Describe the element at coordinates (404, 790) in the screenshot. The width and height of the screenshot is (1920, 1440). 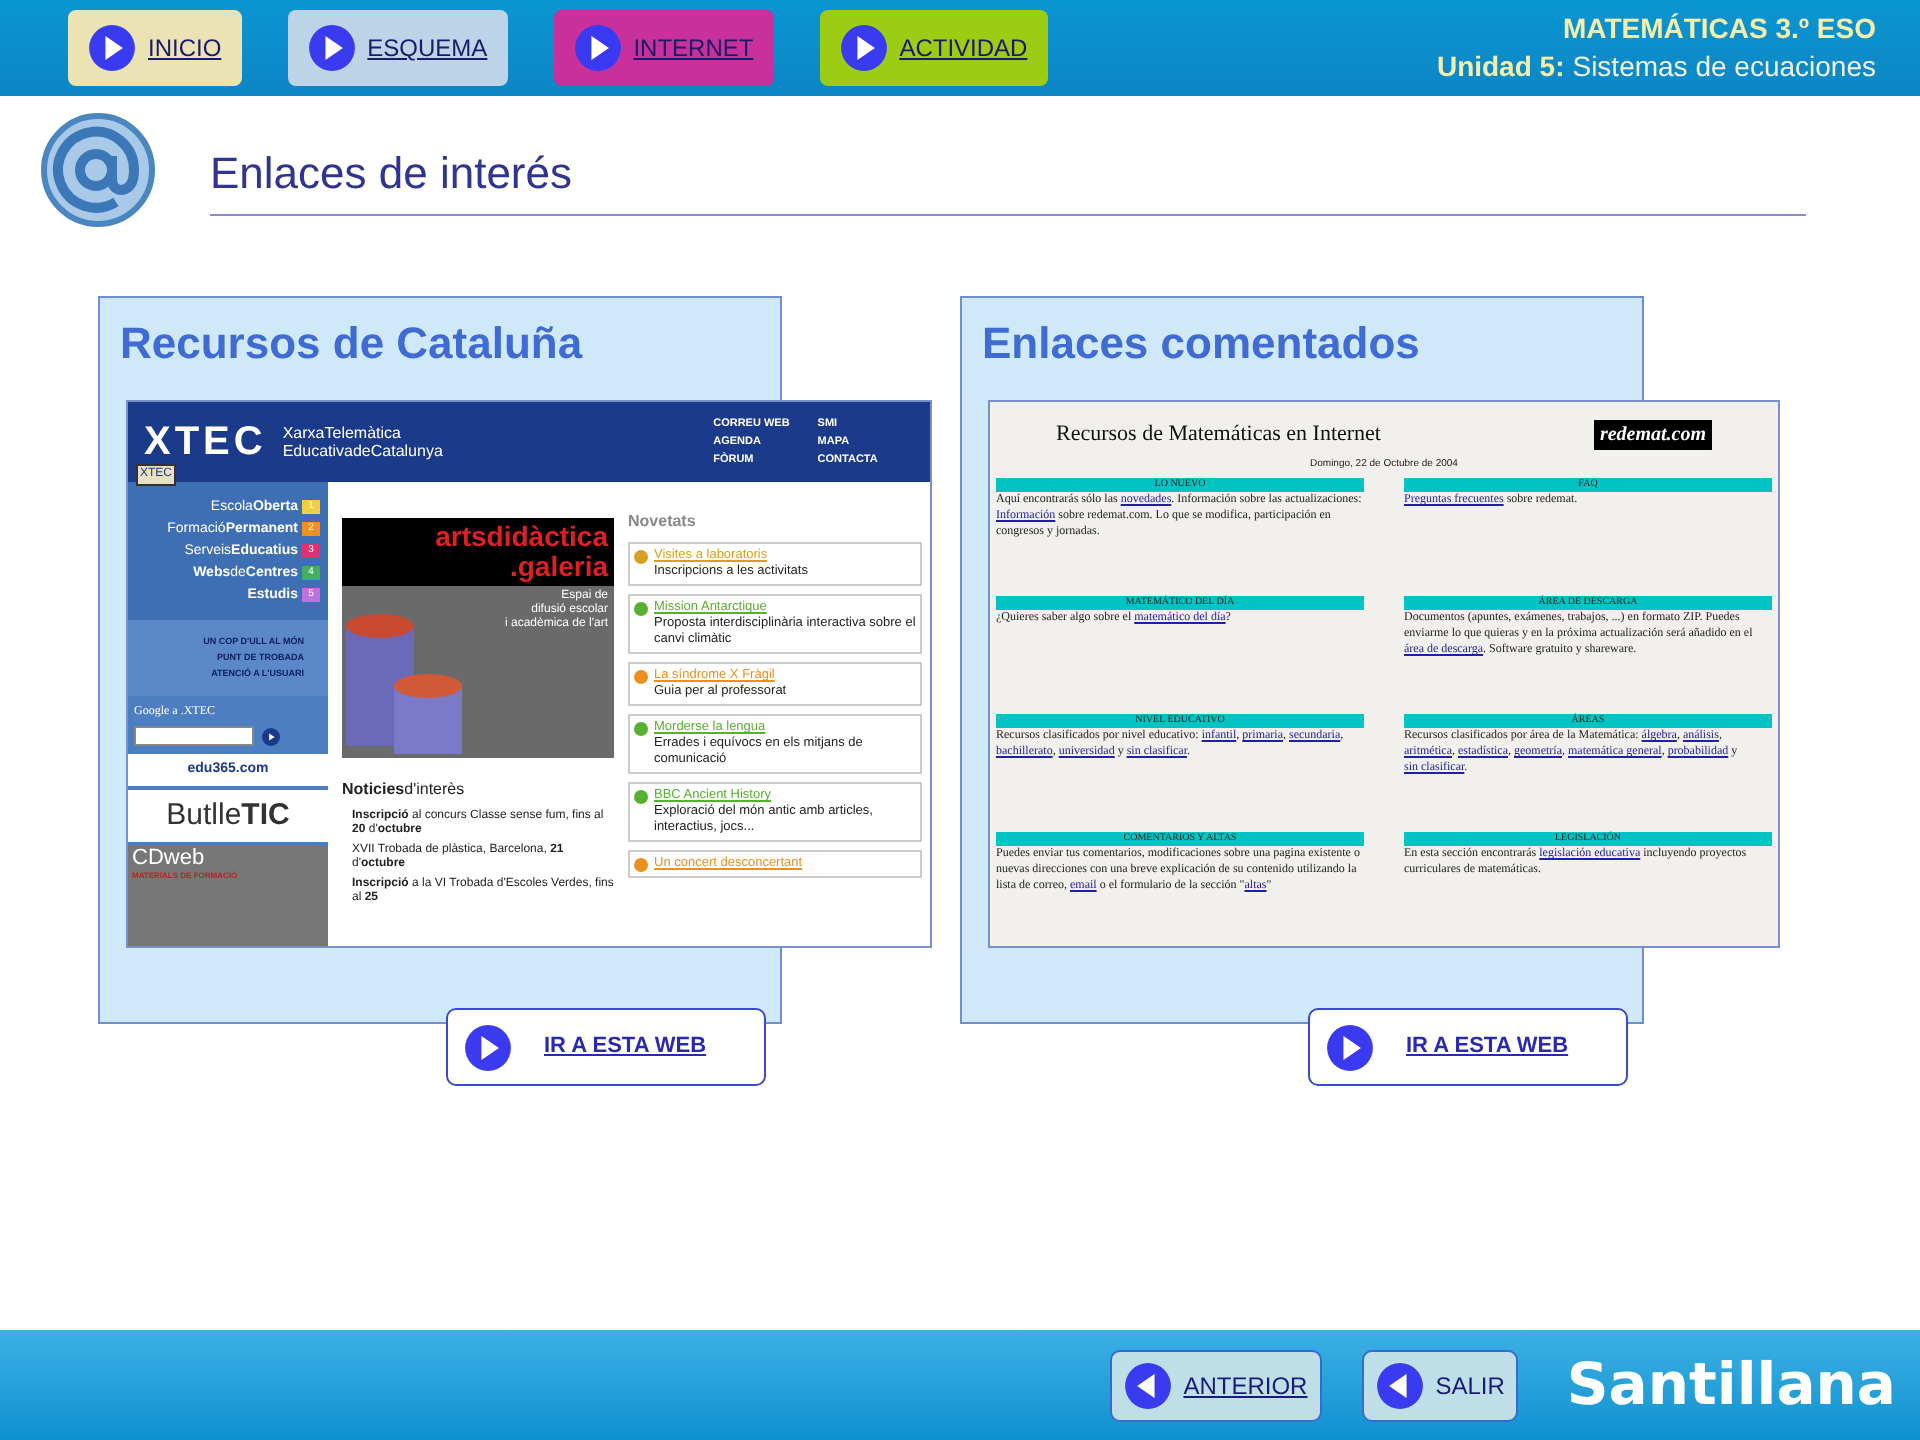
I see `news-heading: Noticiesd'interès` at that location.